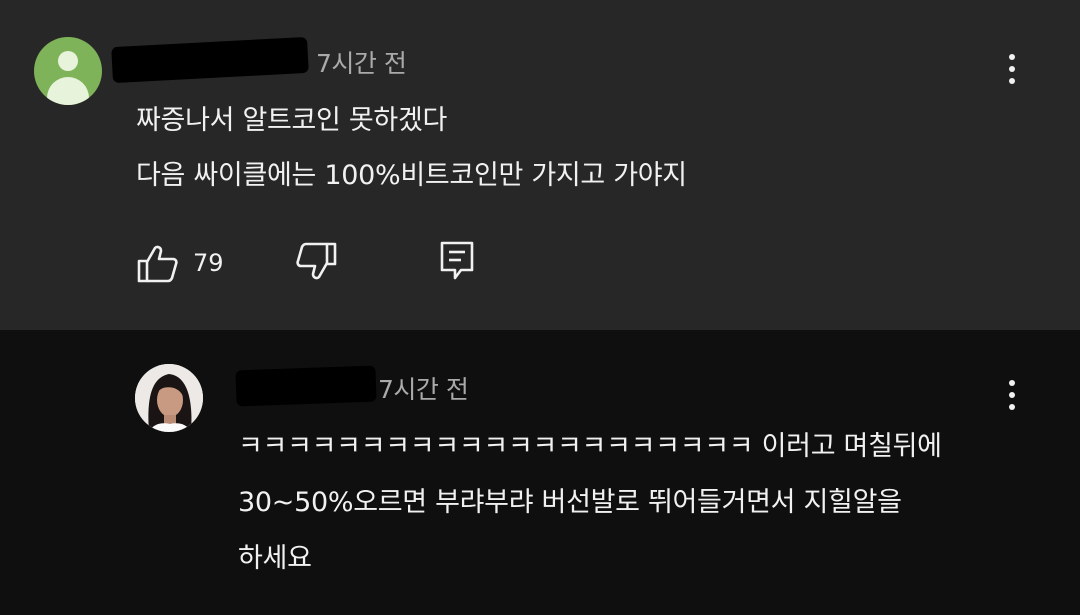 This screenshot has width=1080, height=615. I want to click on avatar-head, so click(68, 61).